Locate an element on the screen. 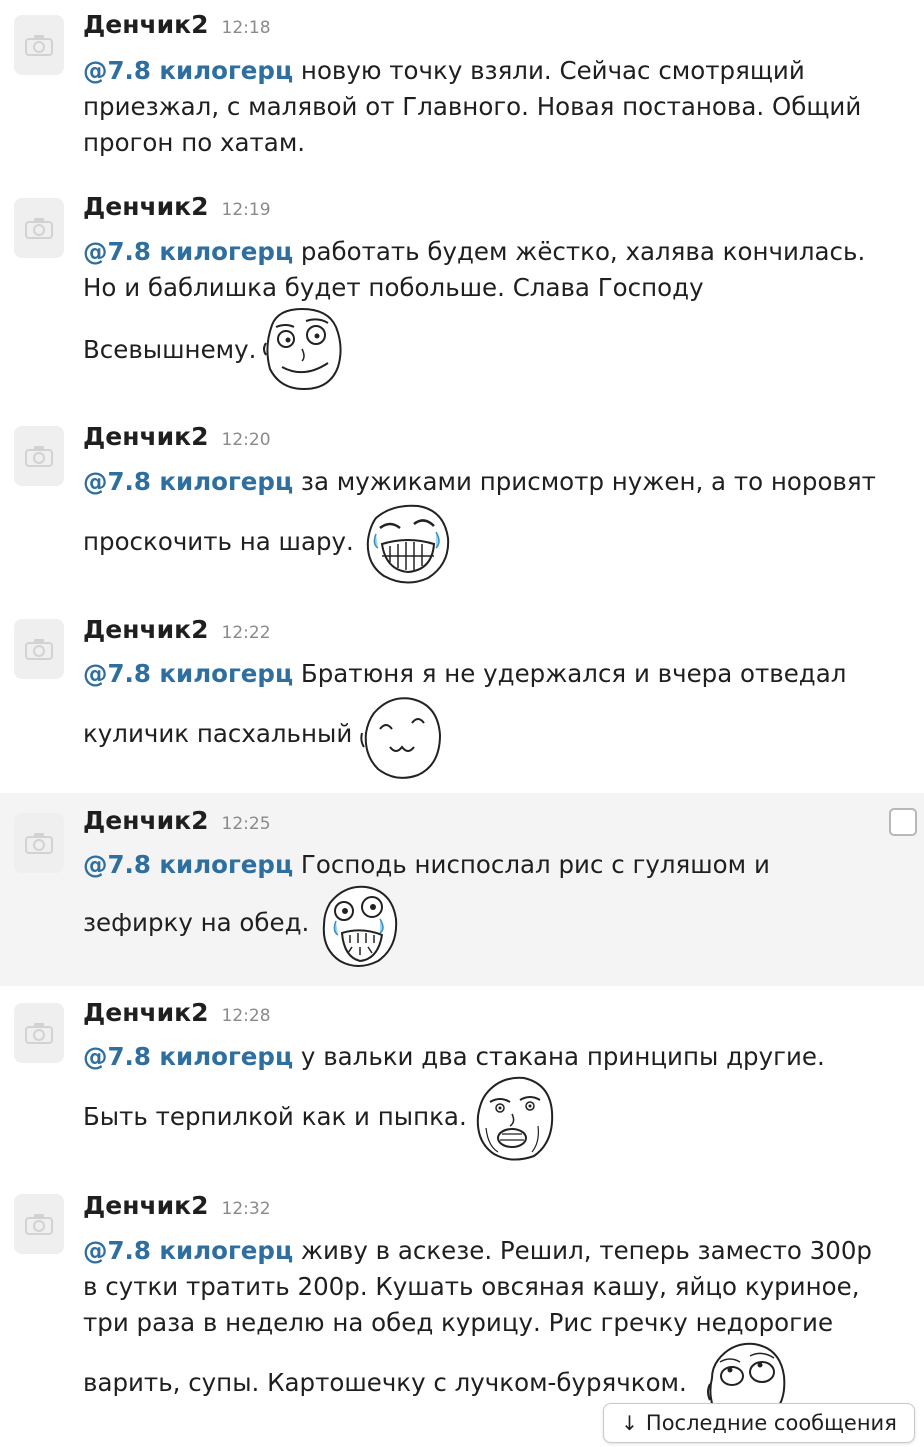  message-time: 12:25 is located at coordinates (246, 824).